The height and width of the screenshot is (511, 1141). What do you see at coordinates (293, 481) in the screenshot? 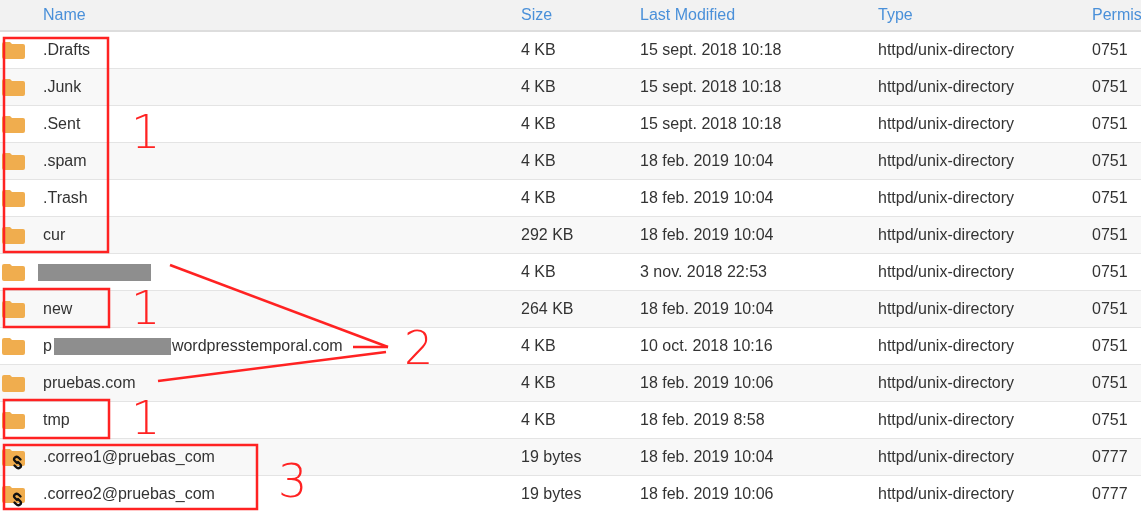
I see `annotation-number: 3` at bounding box center [293, 481].